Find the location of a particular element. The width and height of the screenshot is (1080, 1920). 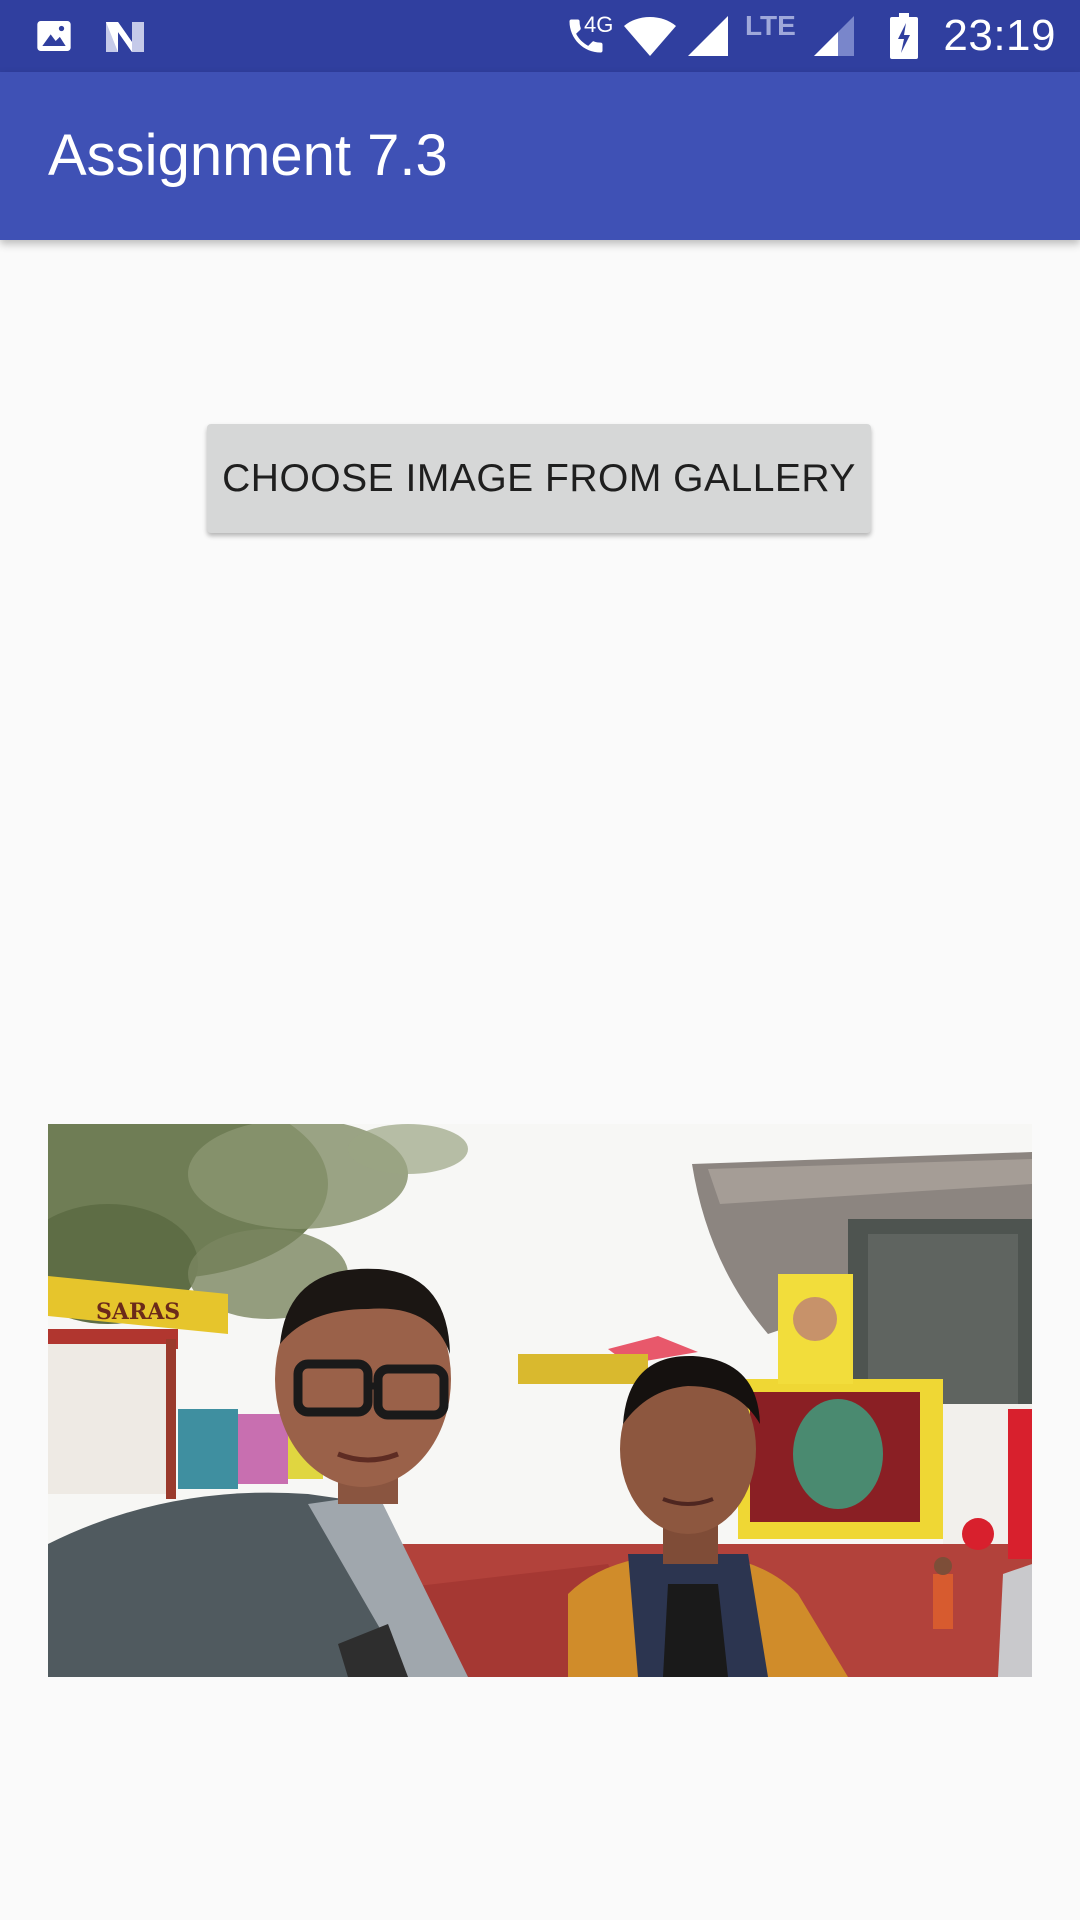

network-lte-label: LTE is located at coordinates (770, 25).